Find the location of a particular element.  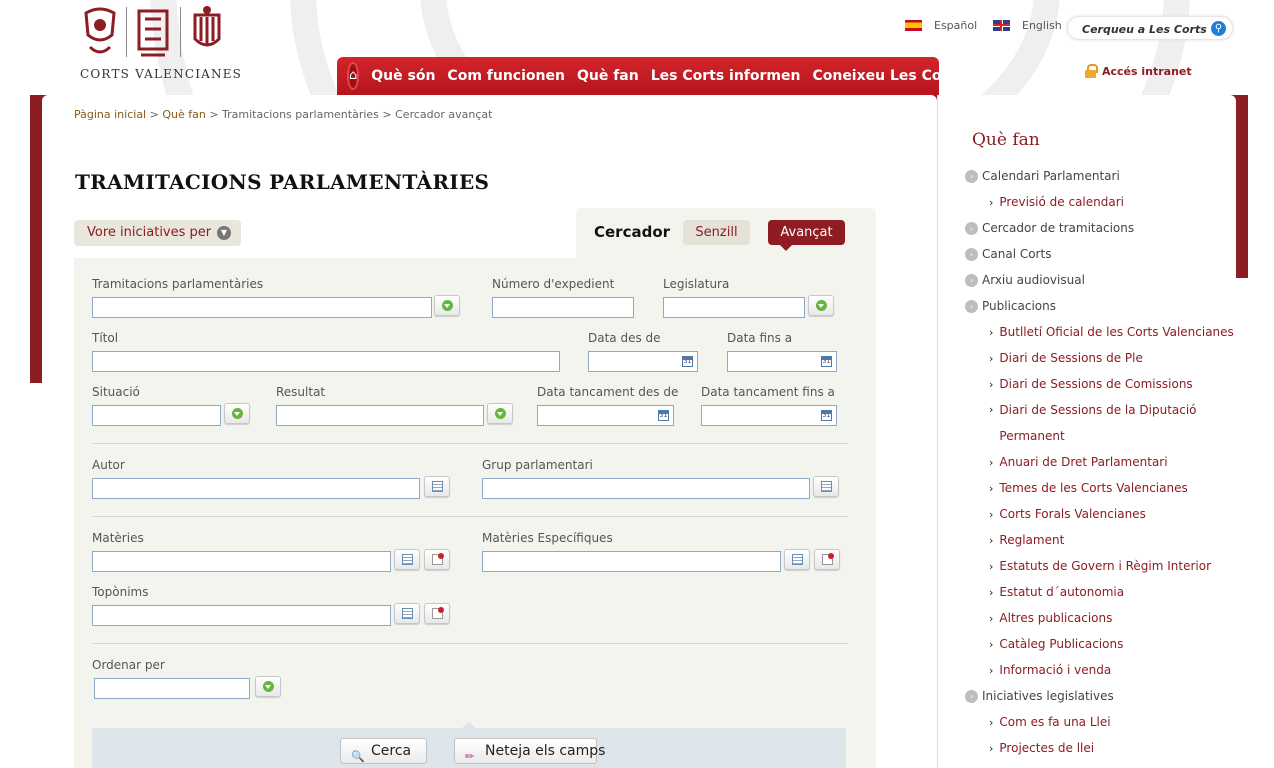

materies-input is located at coordinates (241, 561).